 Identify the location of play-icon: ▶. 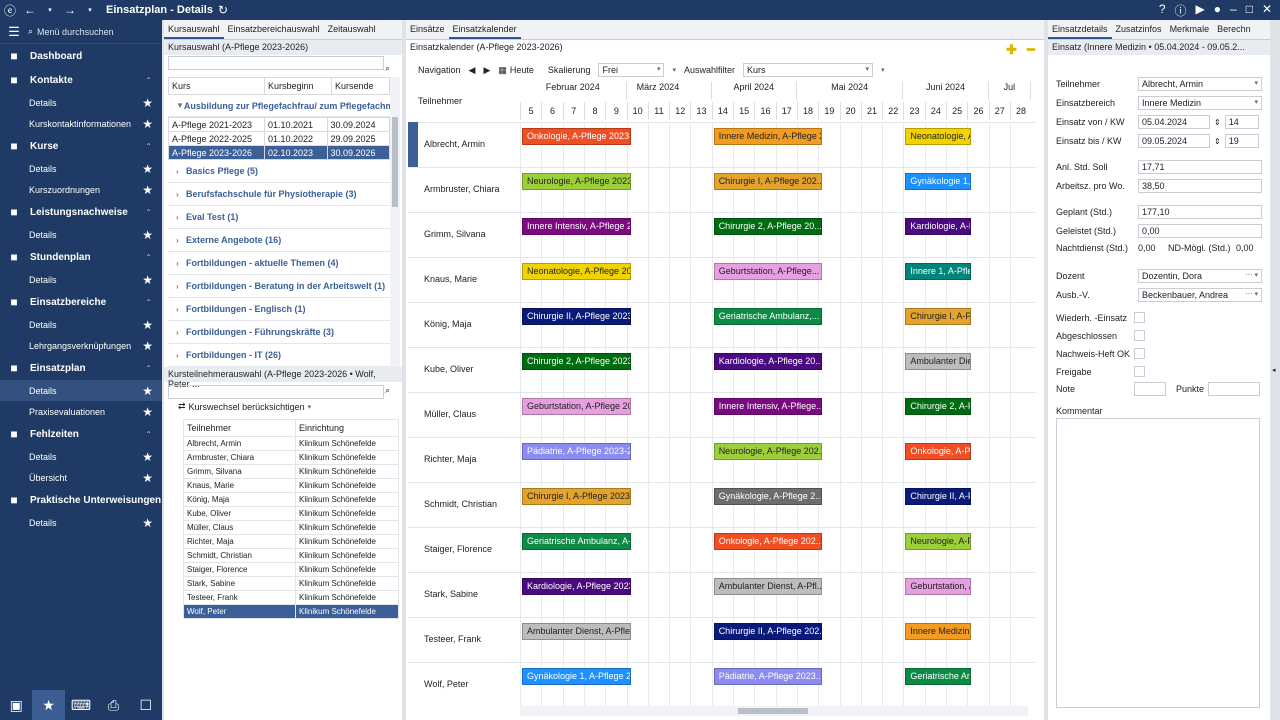
(1200, 10).